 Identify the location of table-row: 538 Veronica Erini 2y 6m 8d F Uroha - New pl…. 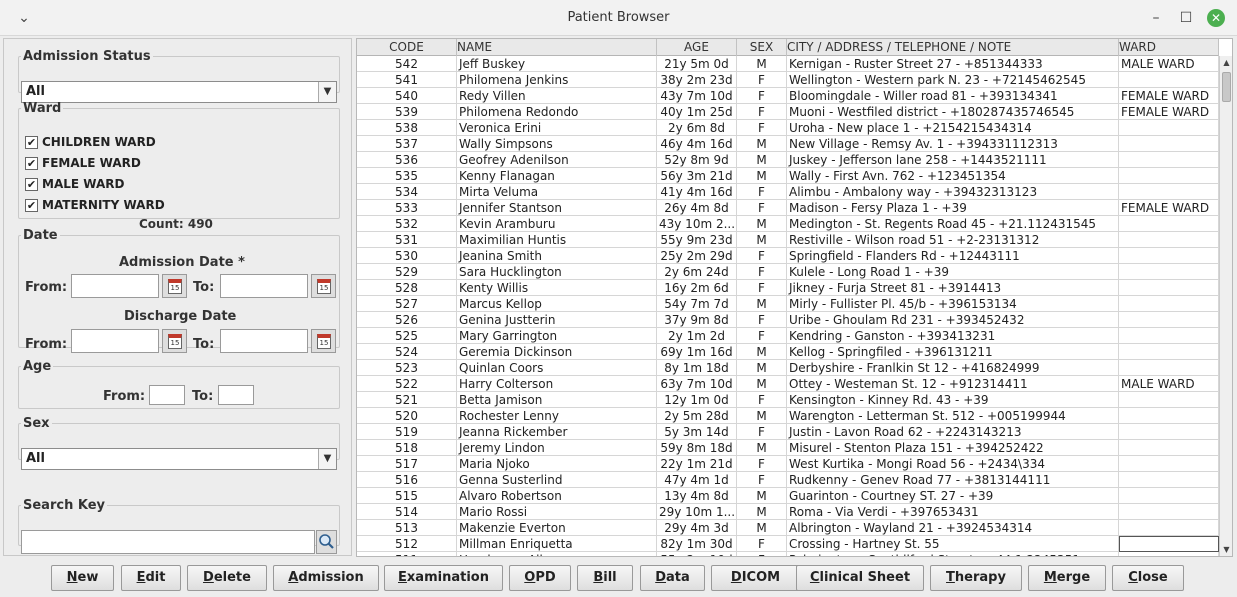
(788, 128).